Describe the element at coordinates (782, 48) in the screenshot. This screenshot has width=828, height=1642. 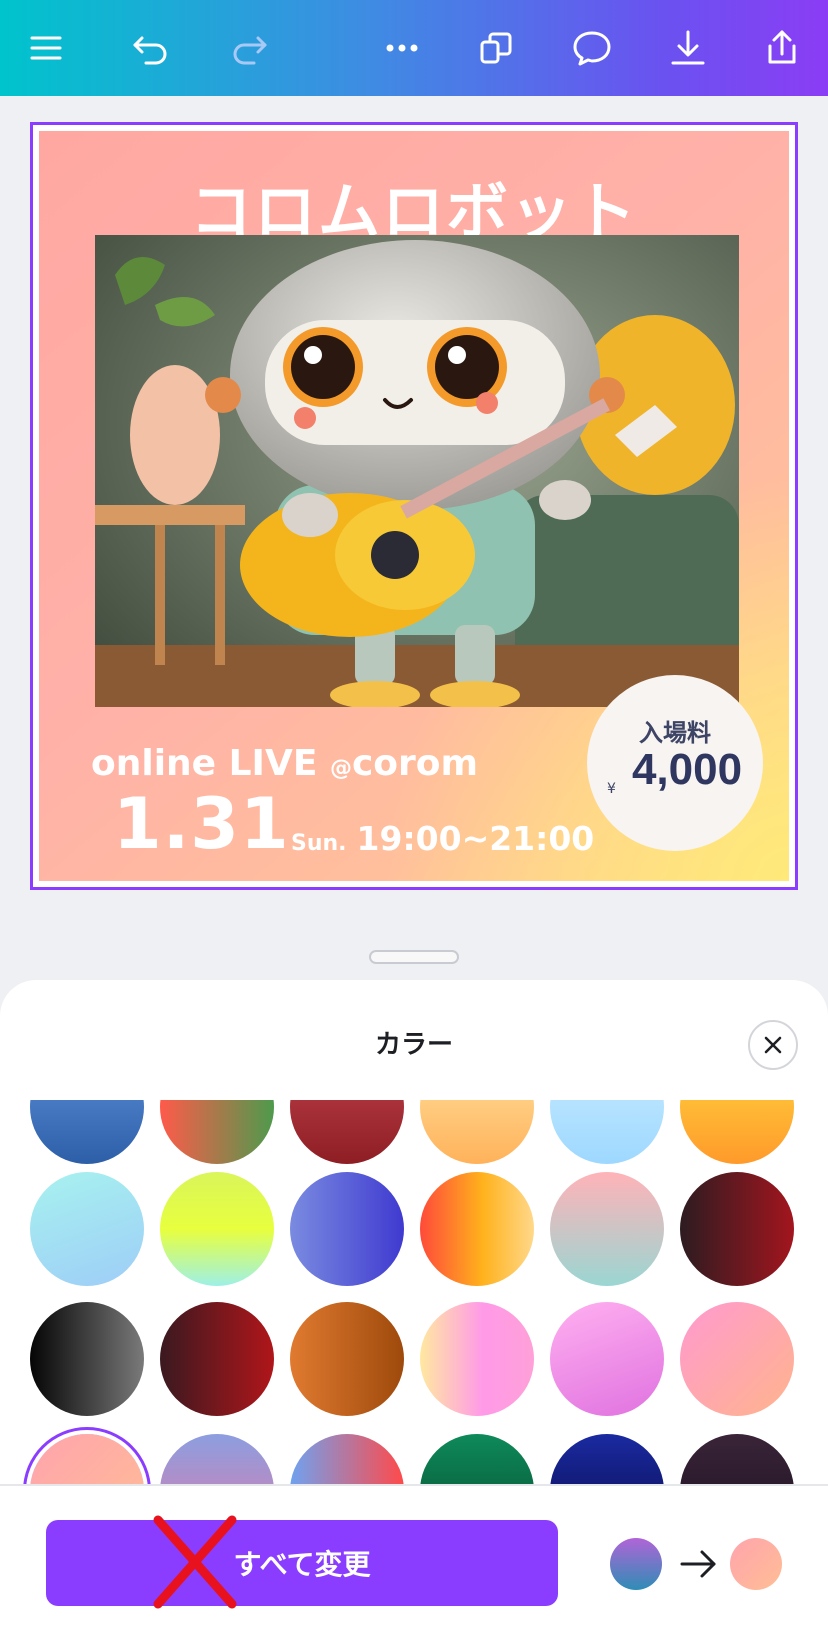
I see `share-icon` at that location.